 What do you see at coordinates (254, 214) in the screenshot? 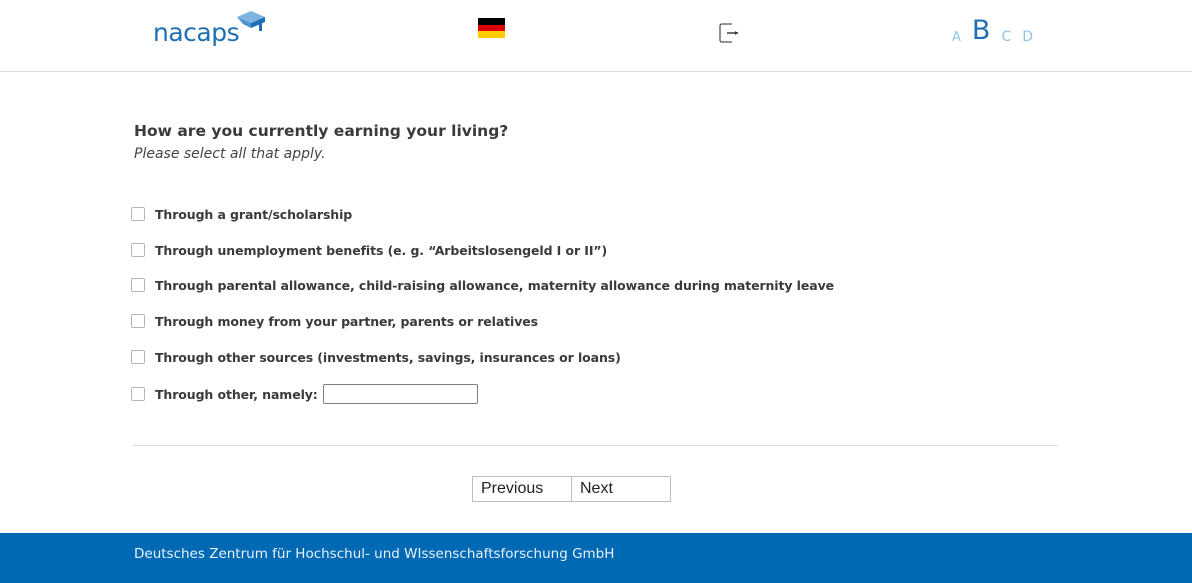
I see `option-label: Through a grant/scholarship` at bounding box center [254, 214].